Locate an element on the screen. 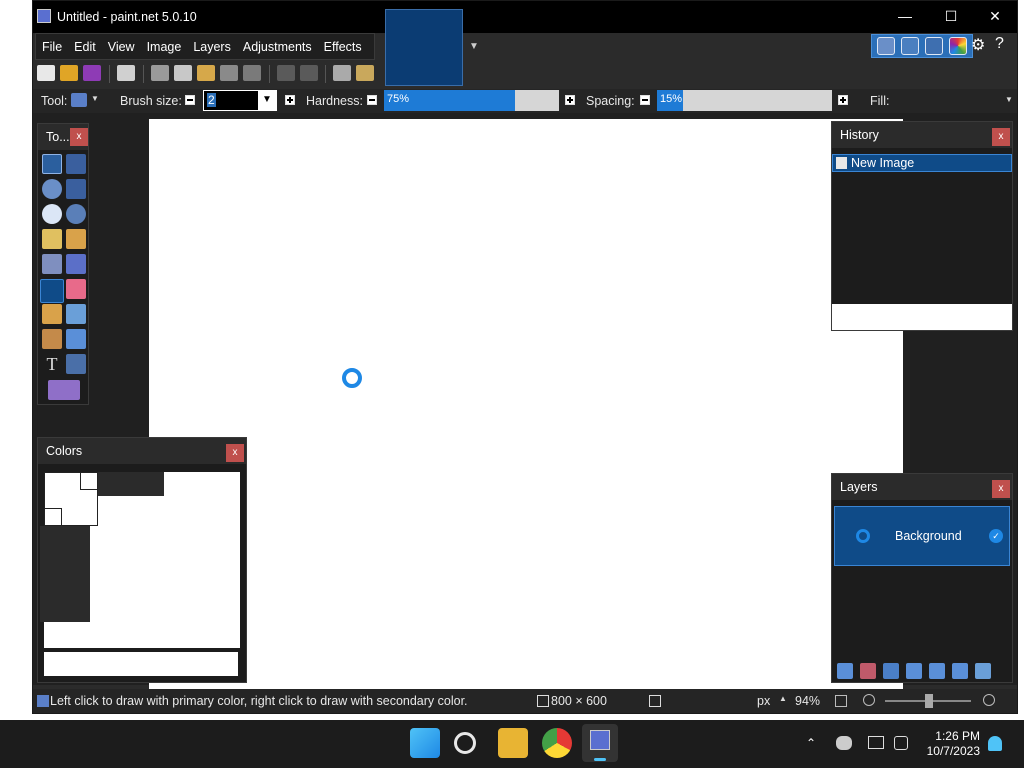  options-overflow-chevron-icon: ▼ is located at coordinates (1009, 99).